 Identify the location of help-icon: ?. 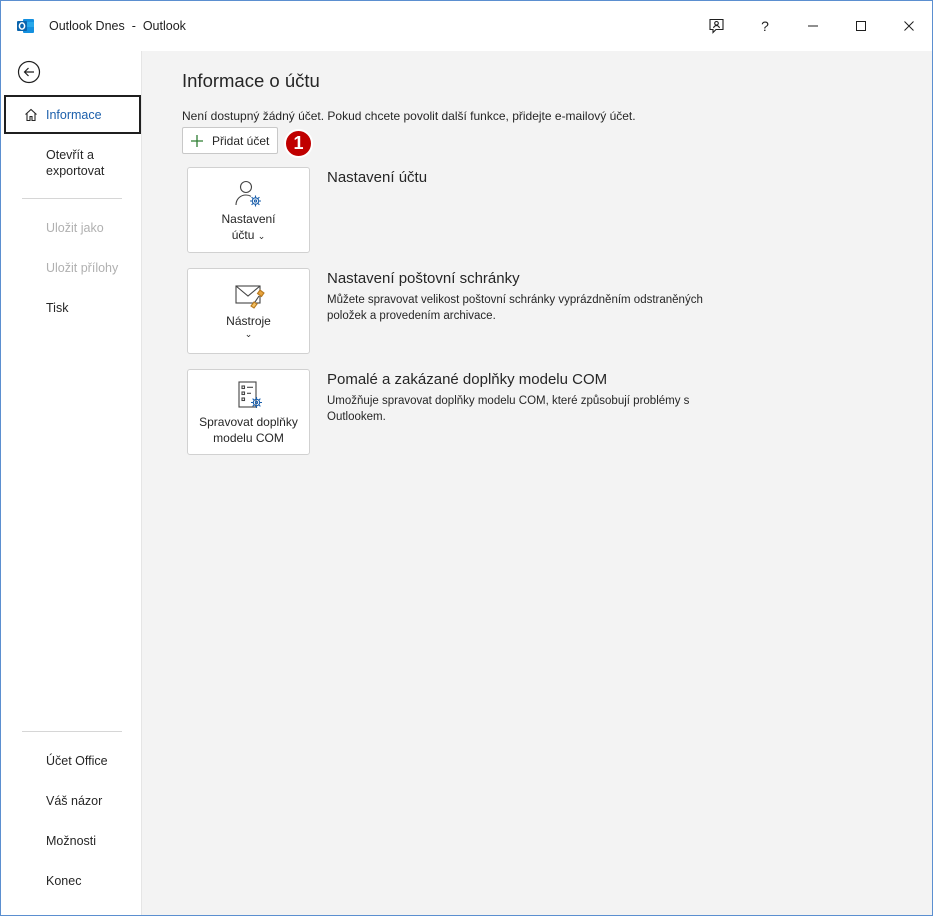
(765, 26).